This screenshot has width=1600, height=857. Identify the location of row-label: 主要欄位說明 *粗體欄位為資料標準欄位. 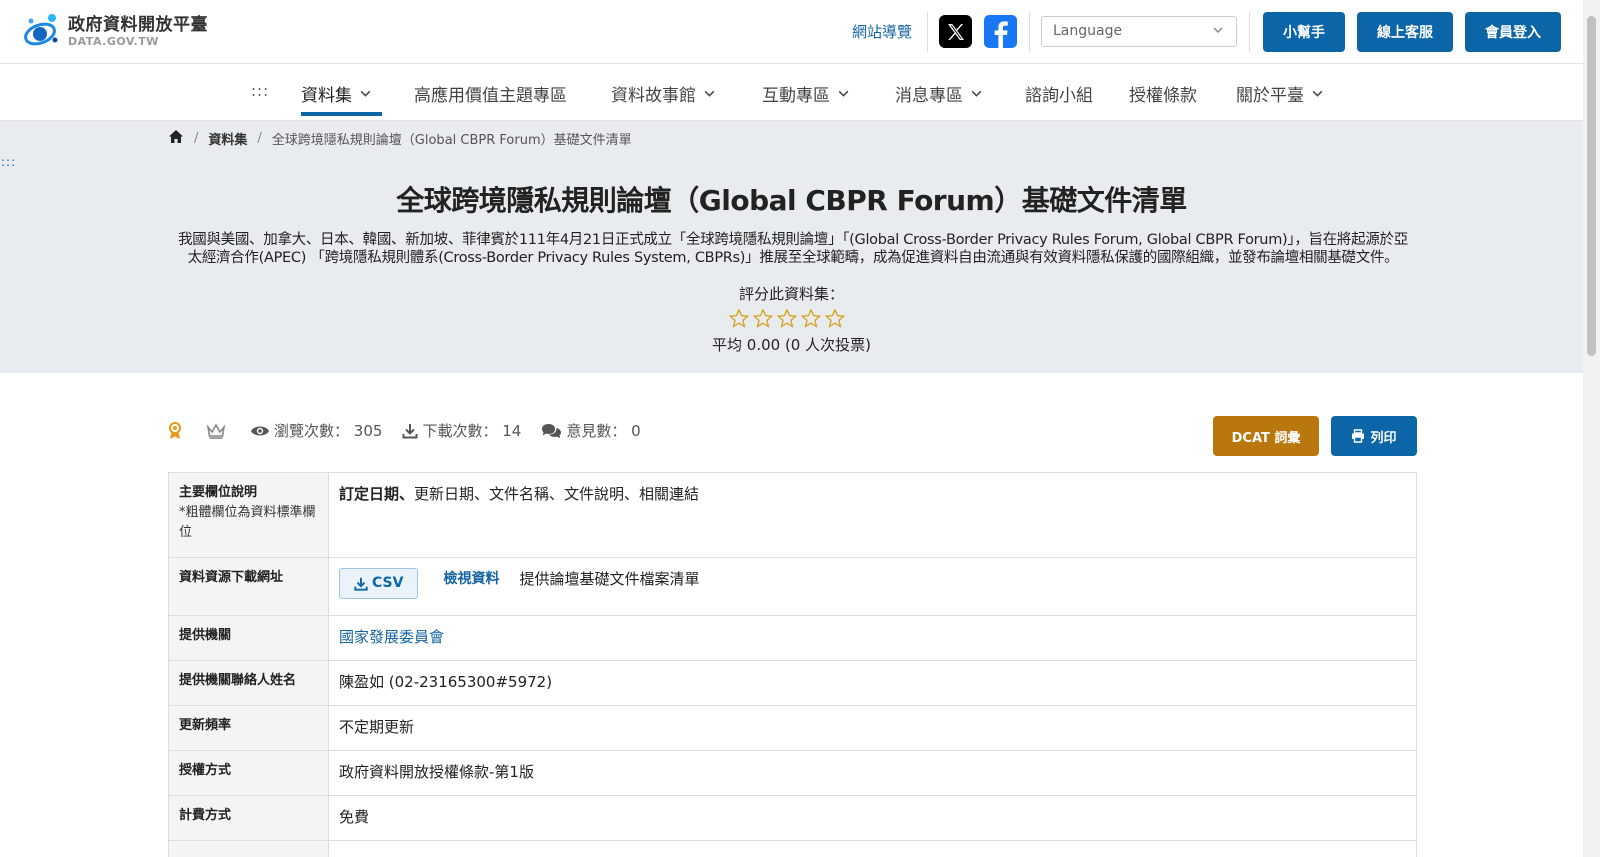
(249, 515).